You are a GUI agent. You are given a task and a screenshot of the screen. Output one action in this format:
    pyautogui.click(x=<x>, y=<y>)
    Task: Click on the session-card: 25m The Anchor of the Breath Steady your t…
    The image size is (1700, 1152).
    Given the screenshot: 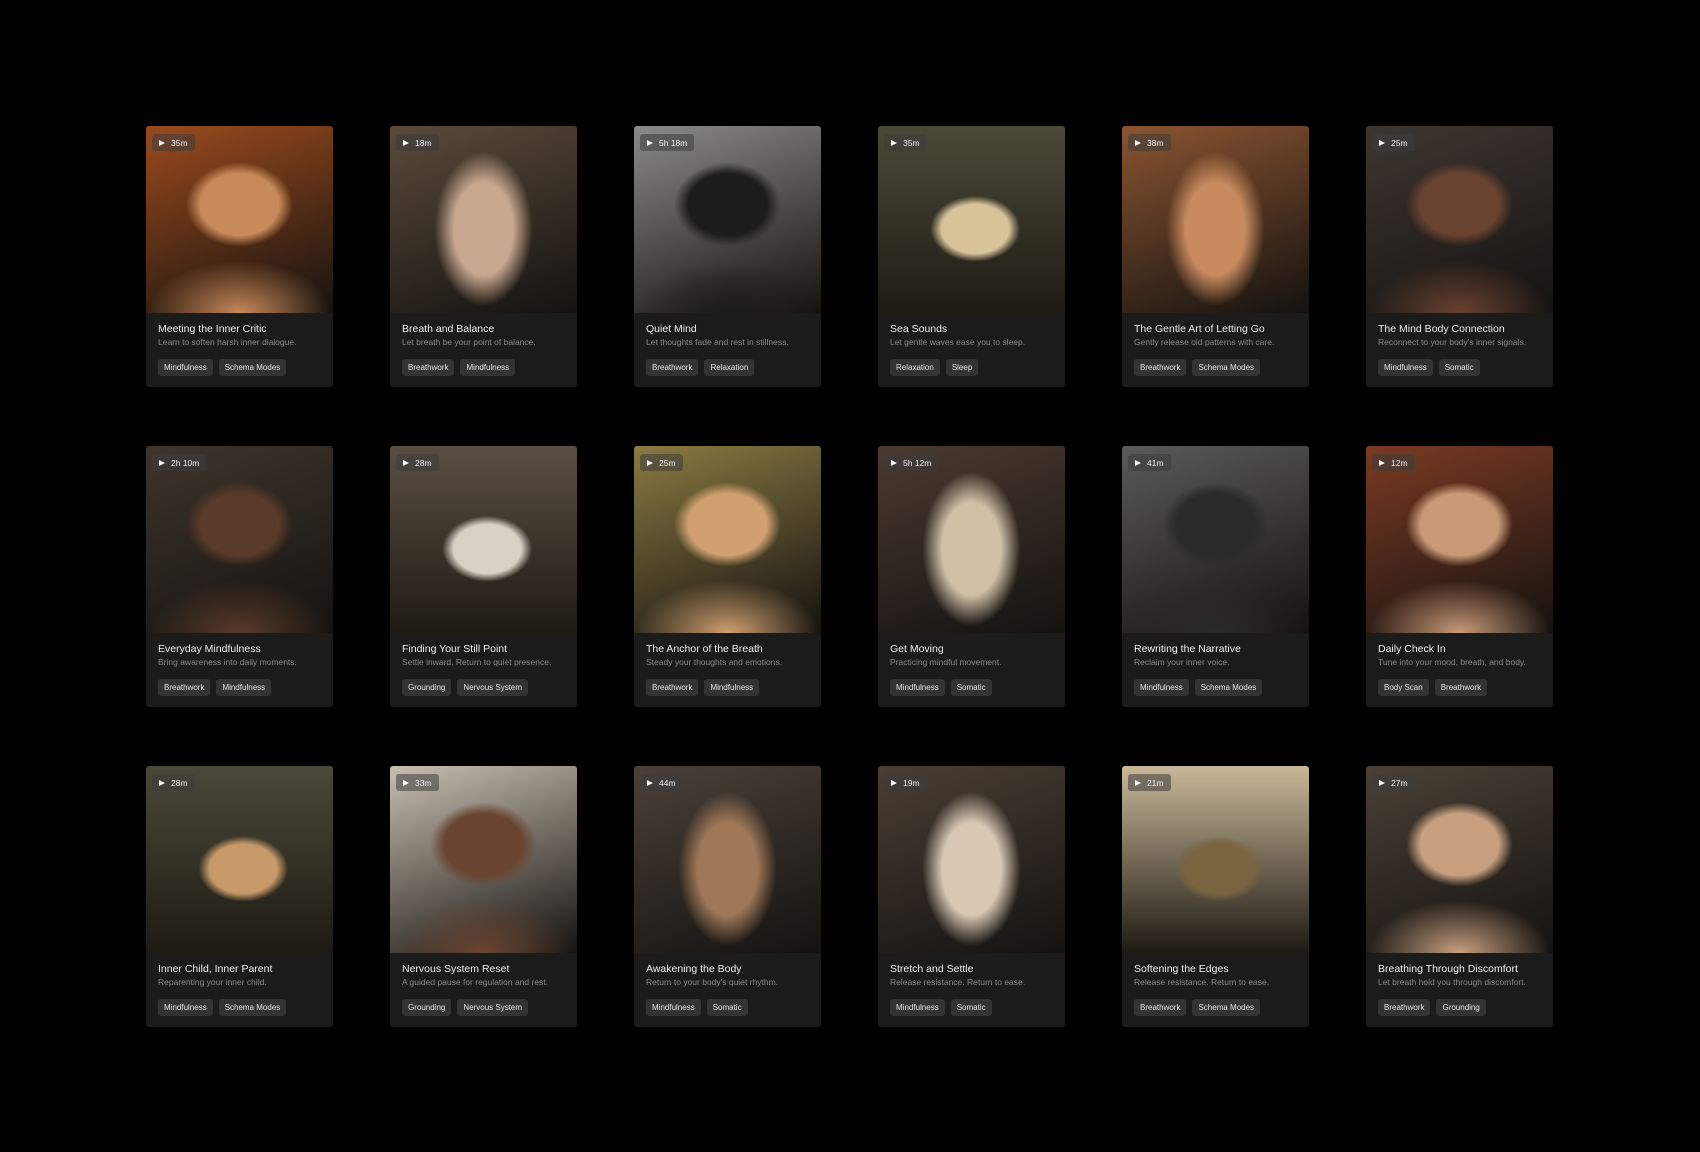 What is the action you would take?
    pyautogui.click(x=727, y=576)
    